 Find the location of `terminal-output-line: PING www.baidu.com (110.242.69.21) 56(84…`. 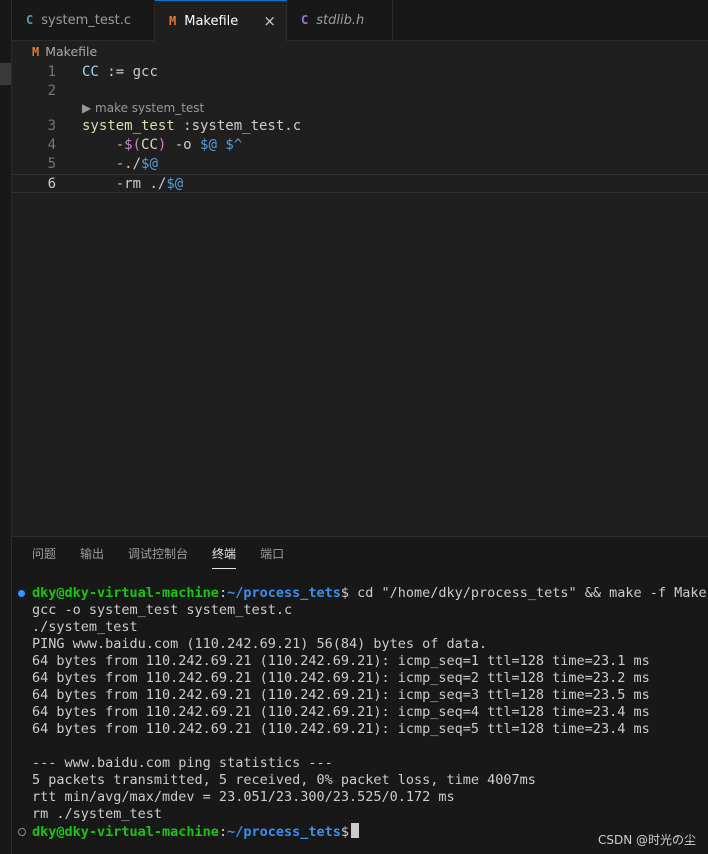

terminal-output-line: PING www.baidu.com (110.242.69.21) 56(84… is located at coordinates (260, 644).